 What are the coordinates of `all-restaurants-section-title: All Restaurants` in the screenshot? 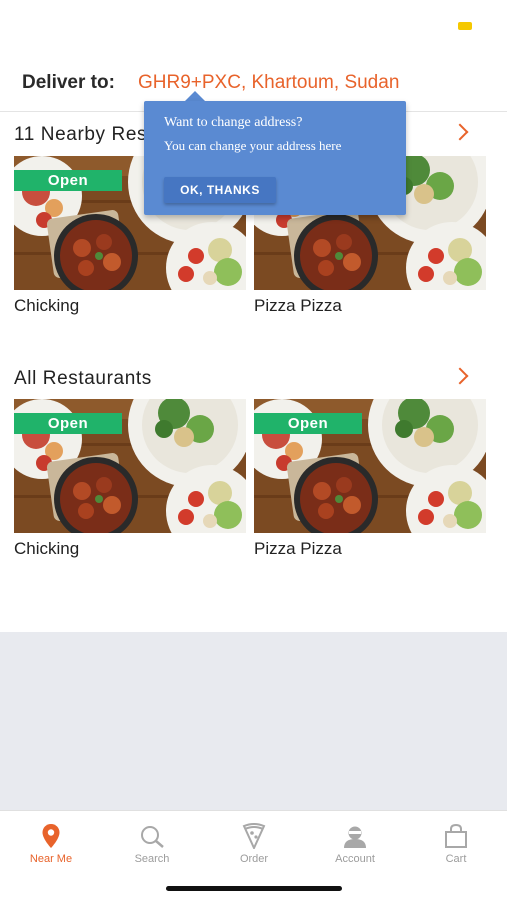 It's located at (83, 378).